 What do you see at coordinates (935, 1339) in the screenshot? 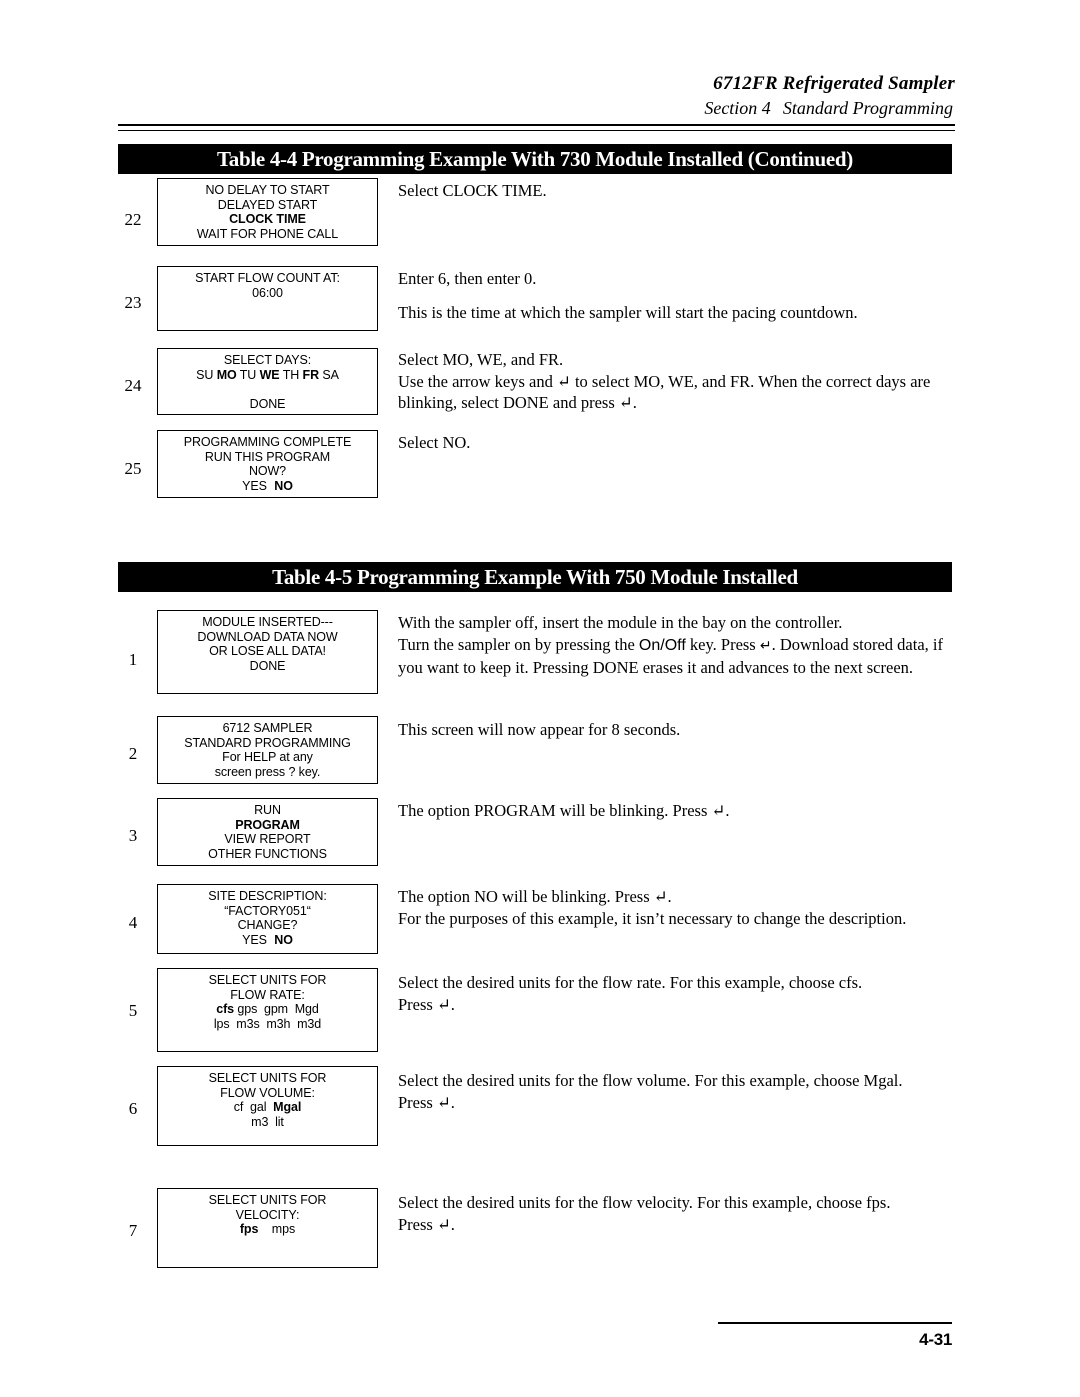
I see `page-number: 4-31` at bounding box center [935, 1339].